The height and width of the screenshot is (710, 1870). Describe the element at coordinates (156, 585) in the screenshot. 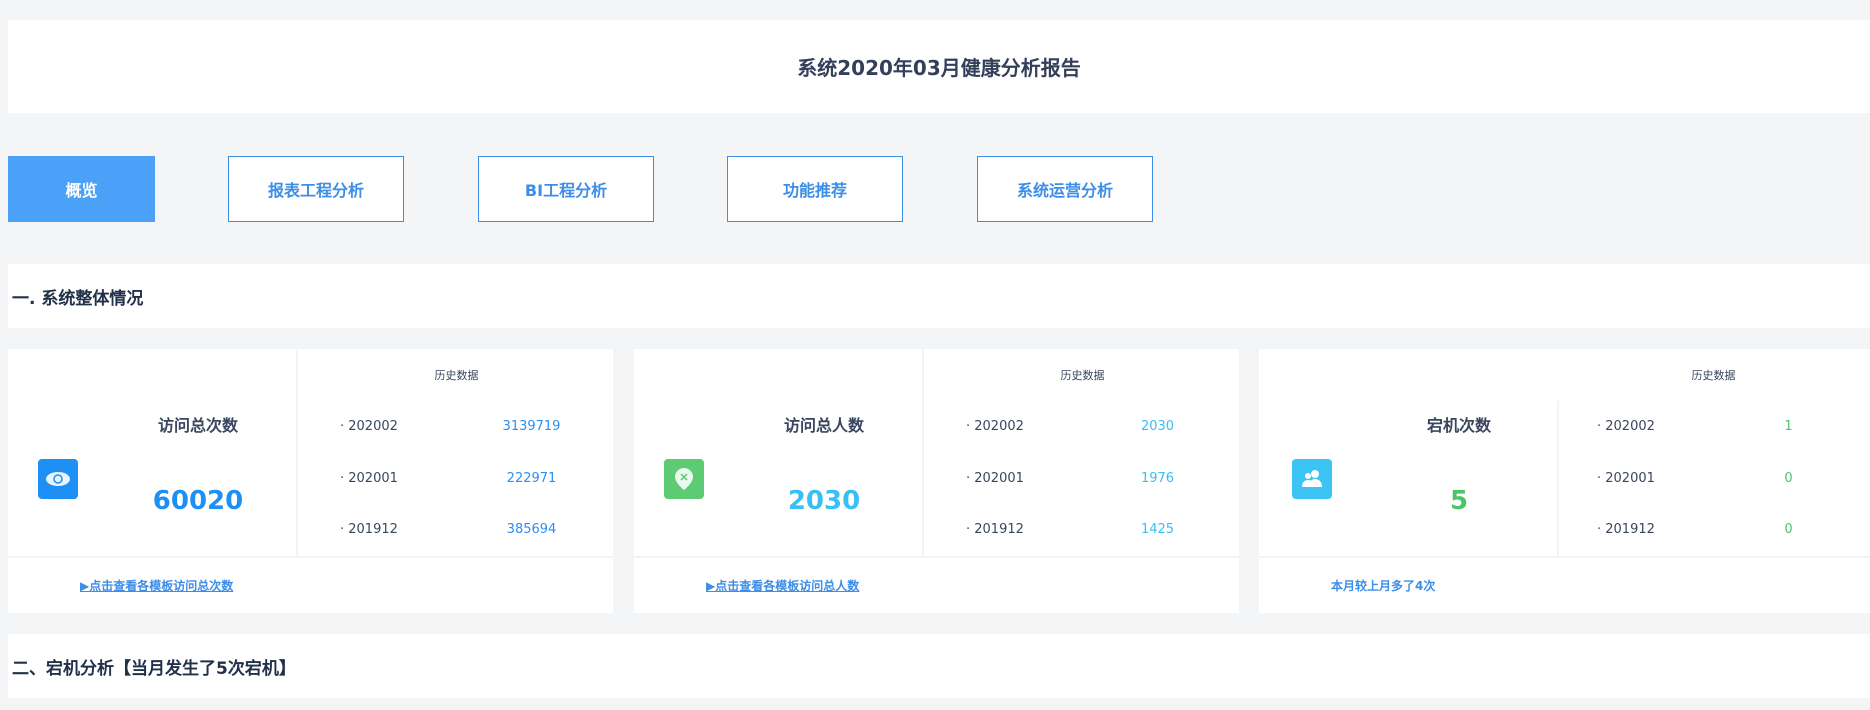

I see `view-template-visits-link: ▶点击查看各模板访问总次数` at that location.